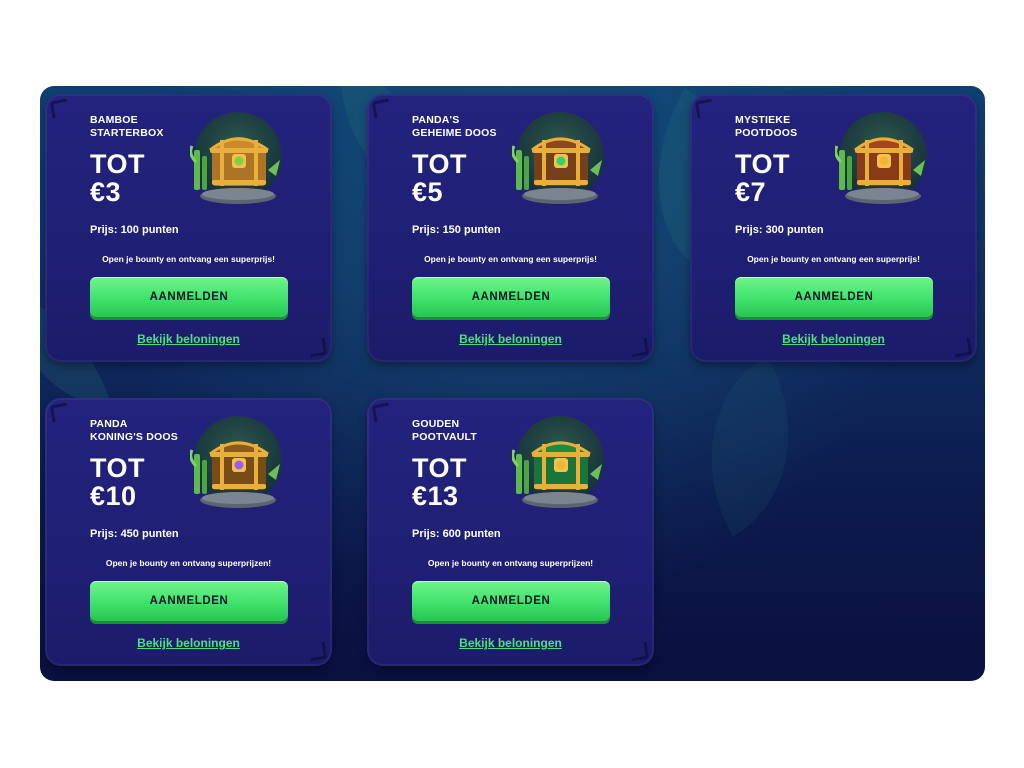 The width and height of the screenshot is (1024, 768). Describe the element at coordinates (134, 230) in the screenshot. I see `price-label: Prijs: 100 punten` at that location.